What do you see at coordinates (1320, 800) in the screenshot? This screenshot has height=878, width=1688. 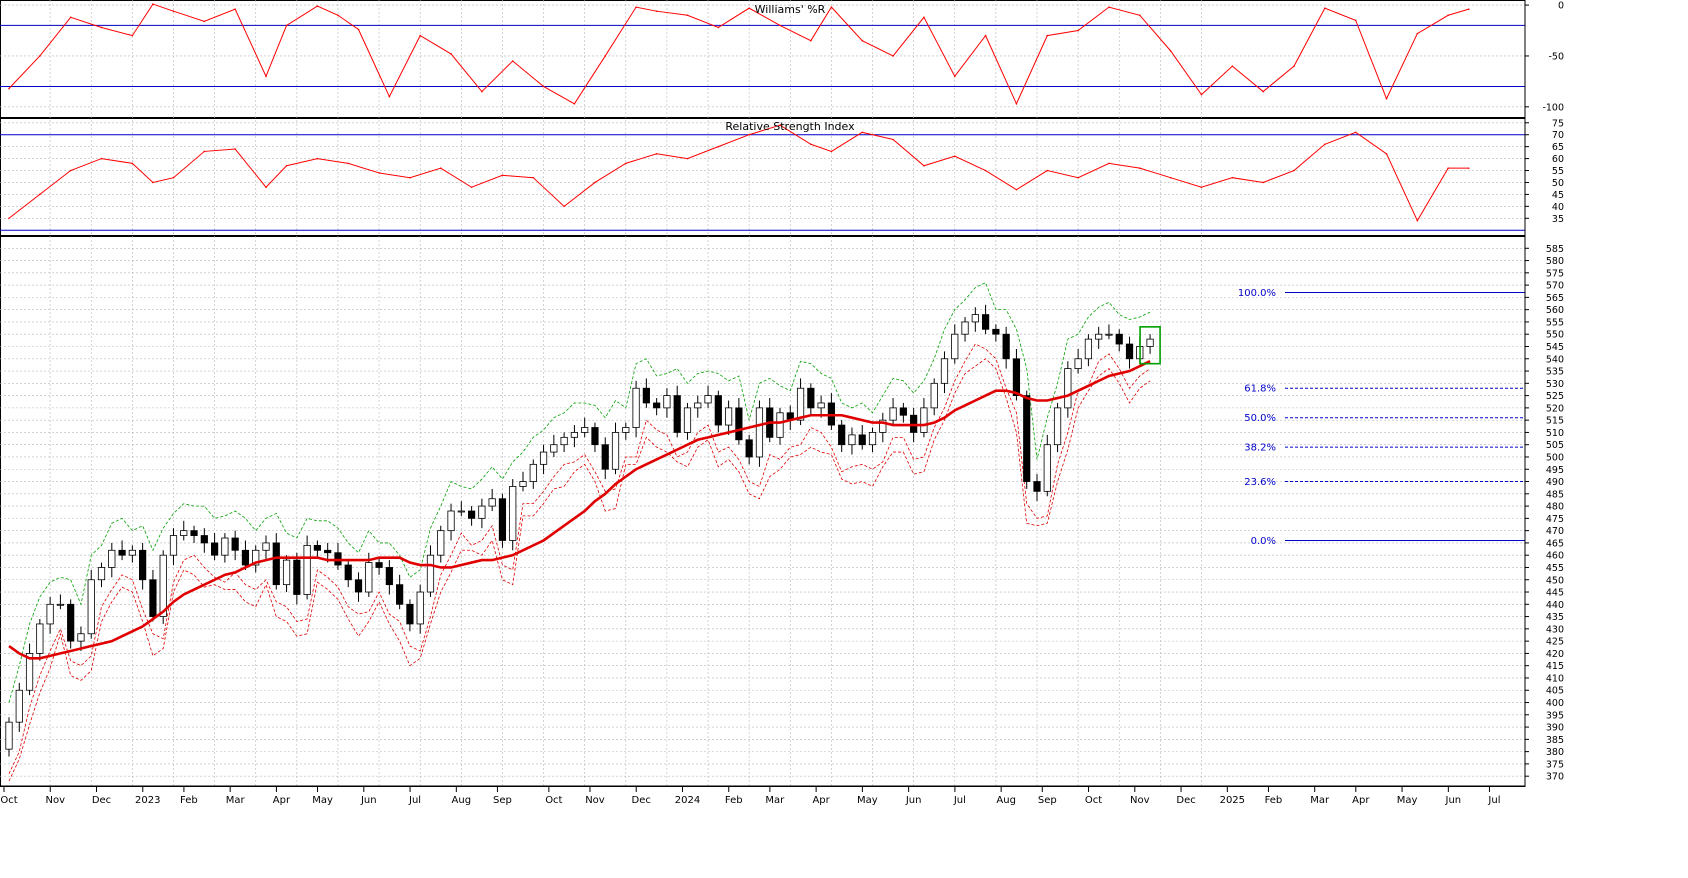 I see `x-tick-label: Mar` at bounding box center [1320, 800].